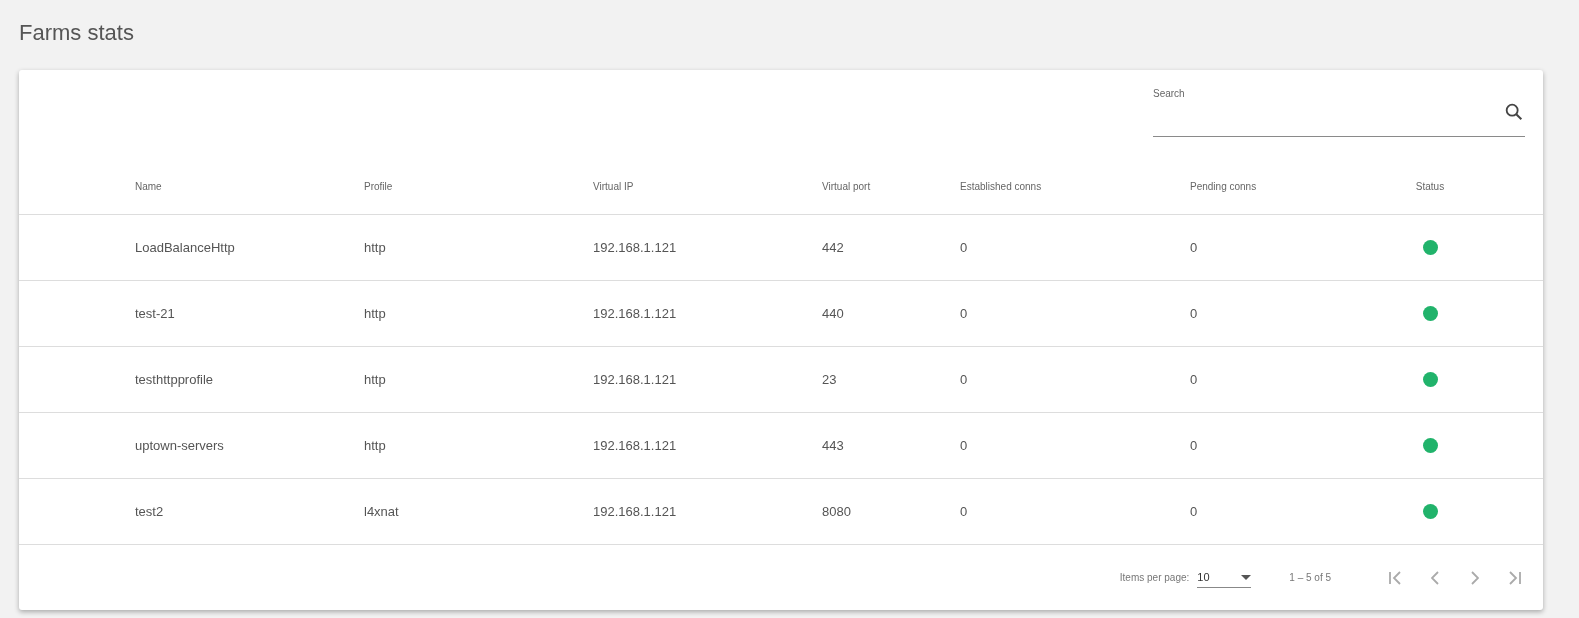 The image size is (1579, 618). I want to click on column-header: Established conns, so click(1001, 186).